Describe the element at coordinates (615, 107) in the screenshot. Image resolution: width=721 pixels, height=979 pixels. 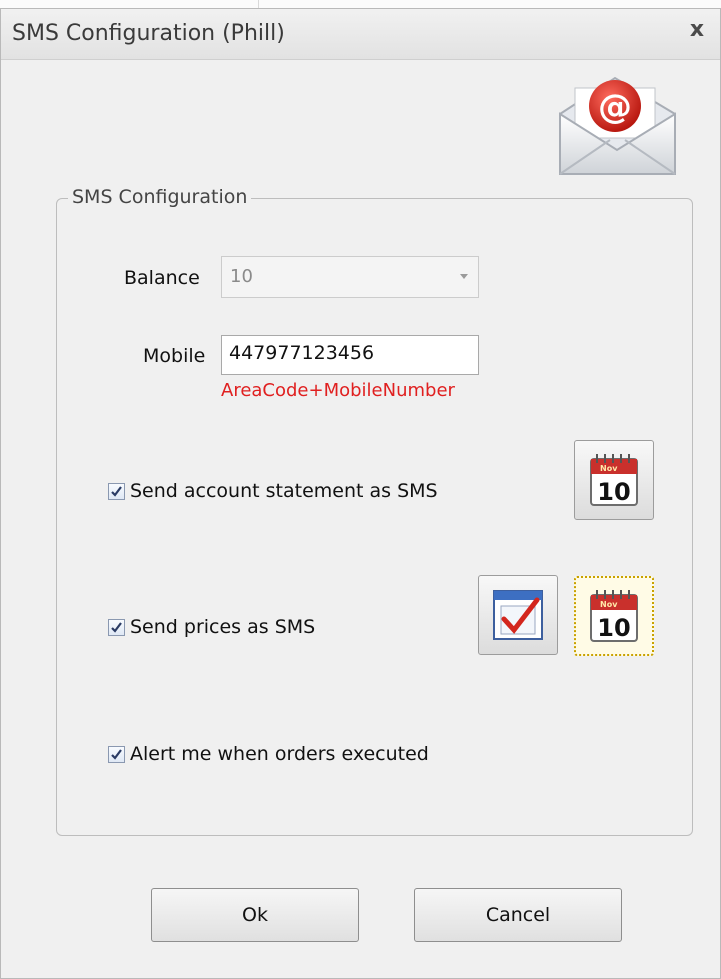
I see `at-symbol: @` at that location.